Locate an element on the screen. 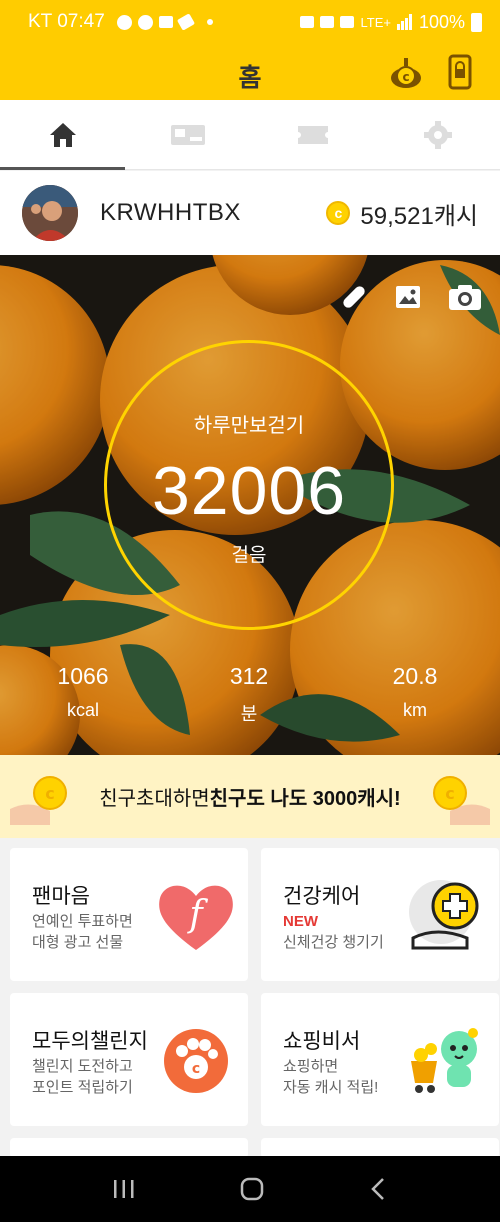 The width and height of the screenshot is (500, 1222). card-challenge: 모두의챌린지 챌린지 도전하고 포인트 적립하기 c is located at coordinates (129, 1059).